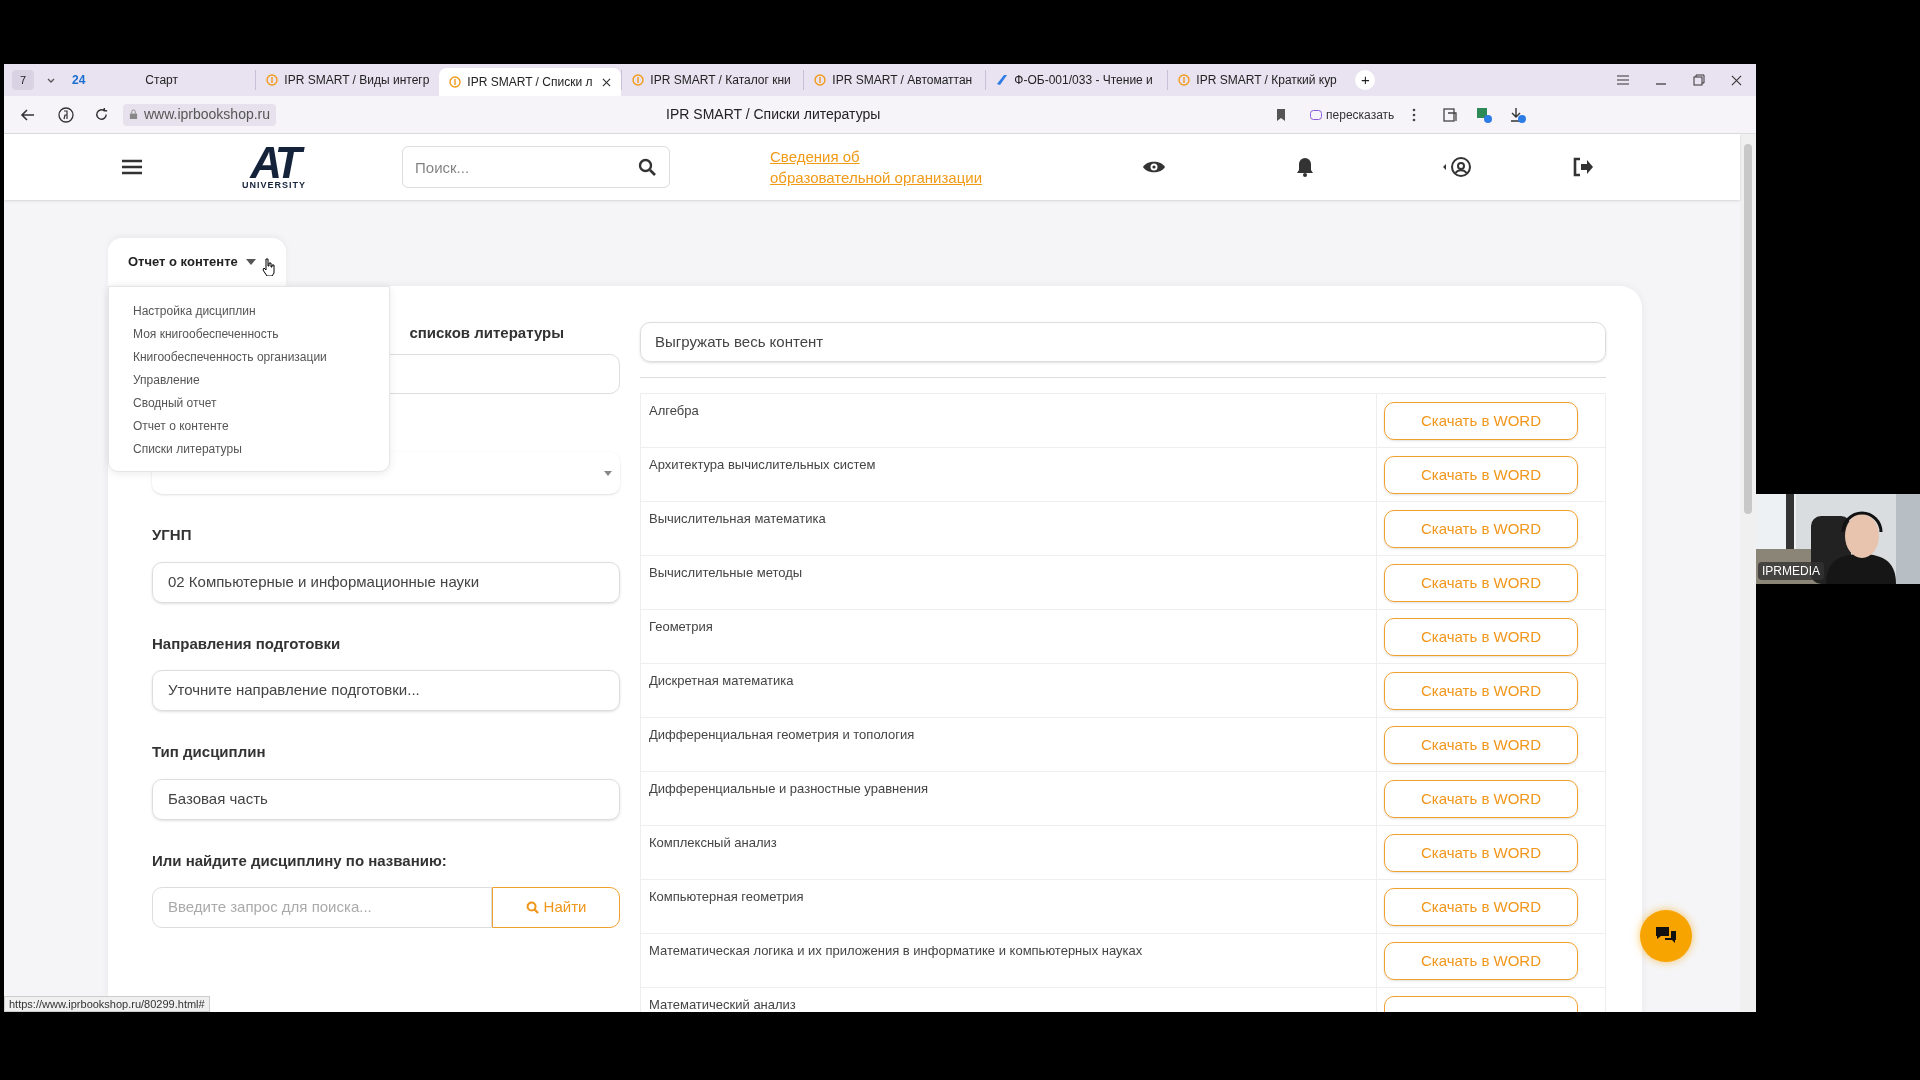 The width and height of the screenshot is (1920, 1080). I want to click on tab-counter: 7, so click(23, 80).